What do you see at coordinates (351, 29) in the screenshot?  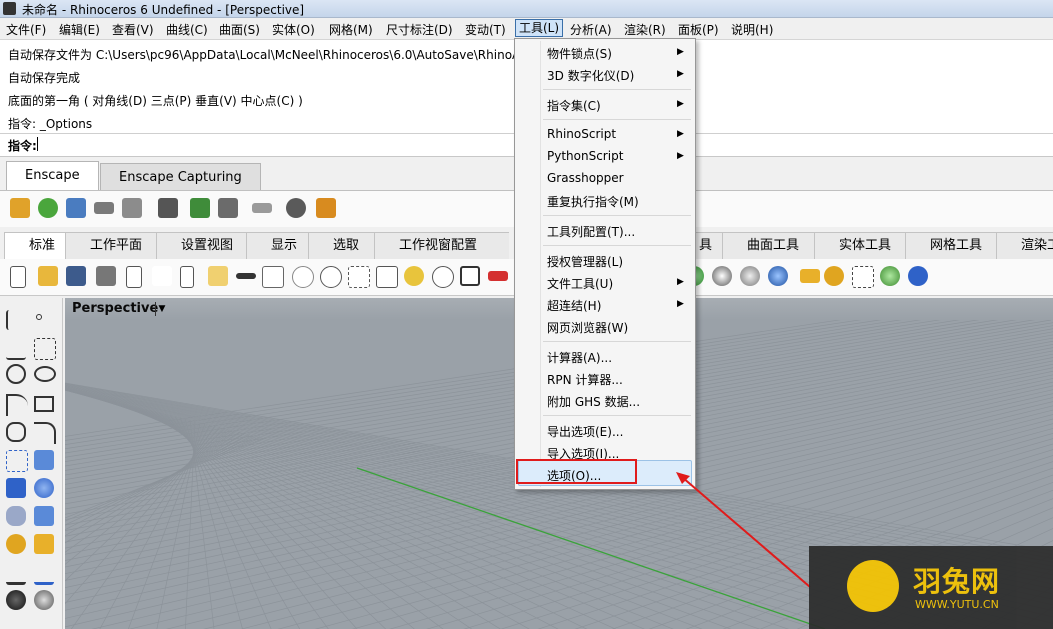 I see `menu-mesh: 网格(M)` at bounding box center [351, 29].